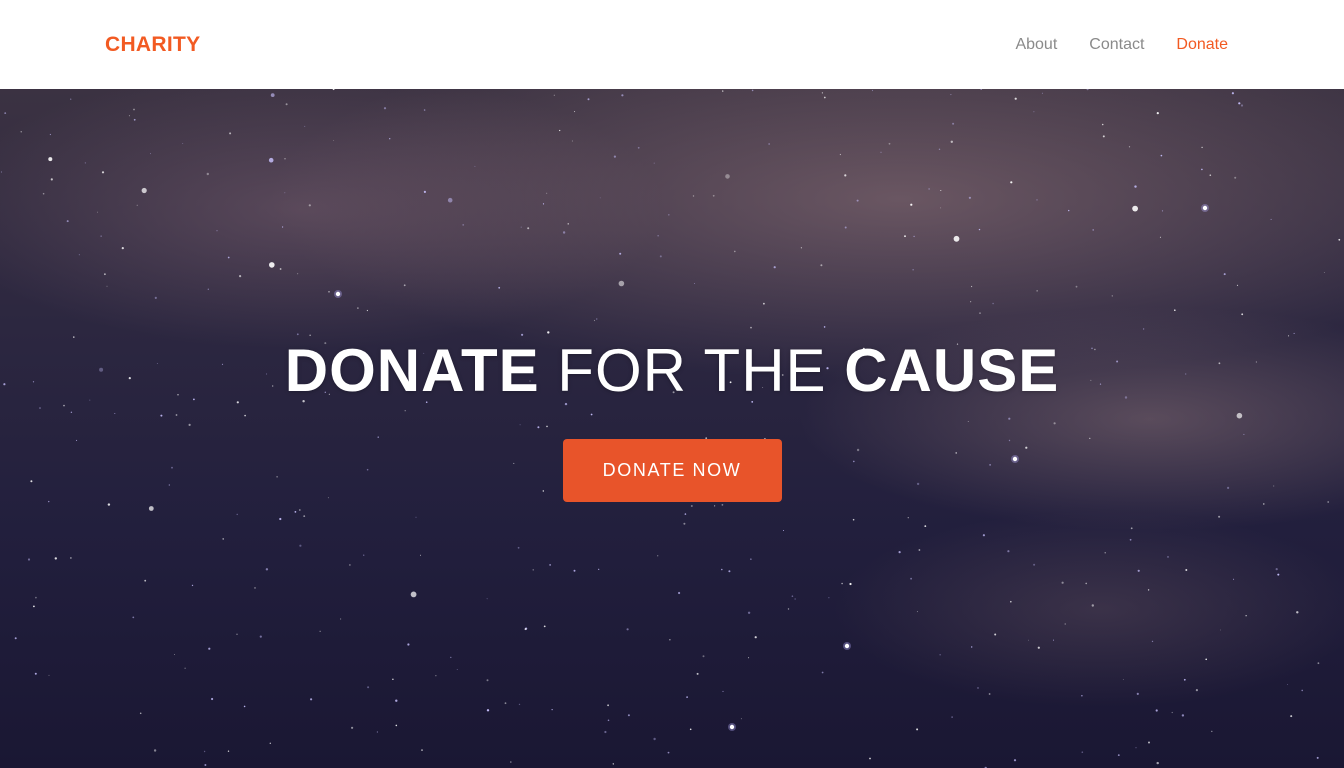  Describe the element at coordinates (152, 45) in the screenshot. I see `brand-logo-link: CHARITY` at that location.